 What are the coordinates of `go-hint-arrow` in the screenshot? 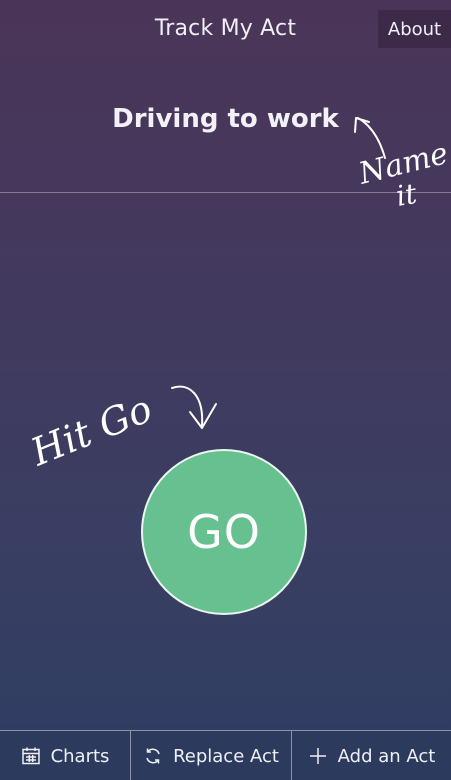 It's located at (194, 407).